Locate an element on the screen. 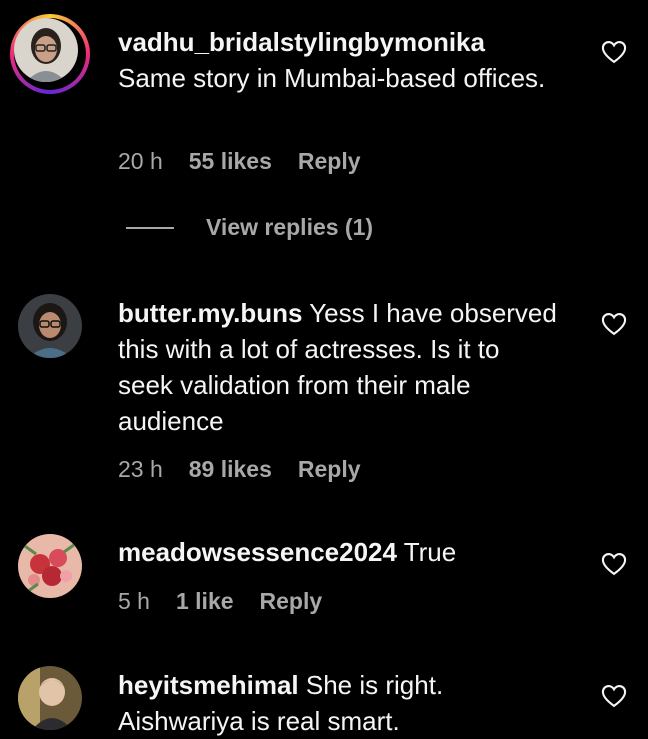 The height and width of the screenshot is (739, 648). username: butter.my.buns is located at coordinates (210, 313).